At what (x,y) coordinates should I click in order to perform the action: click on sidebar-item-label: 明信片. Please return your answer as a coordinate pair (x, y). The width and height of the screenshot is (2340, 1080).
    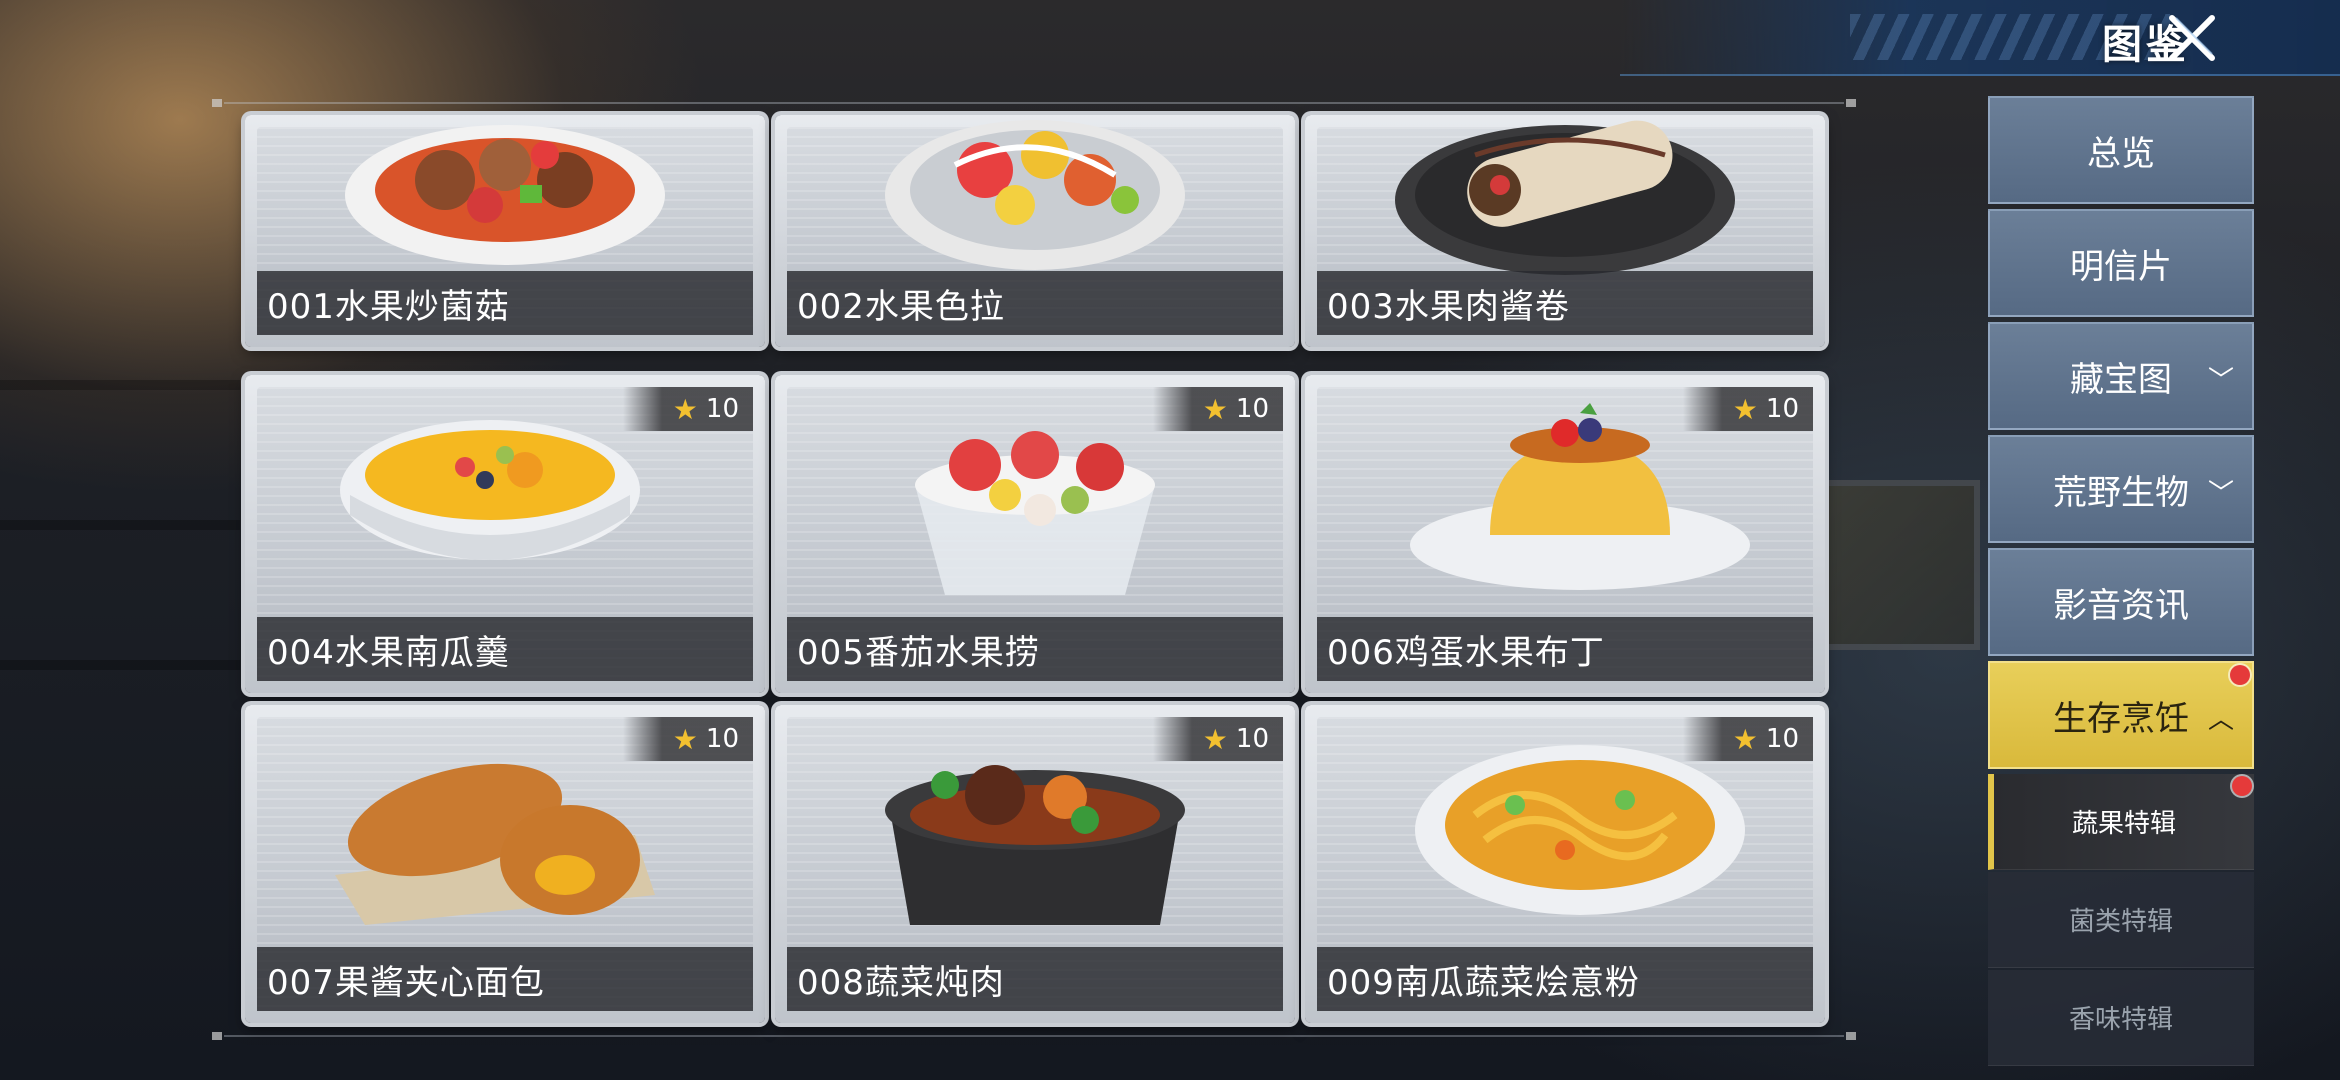
    Looking at the image, I should click on (2121, 266).